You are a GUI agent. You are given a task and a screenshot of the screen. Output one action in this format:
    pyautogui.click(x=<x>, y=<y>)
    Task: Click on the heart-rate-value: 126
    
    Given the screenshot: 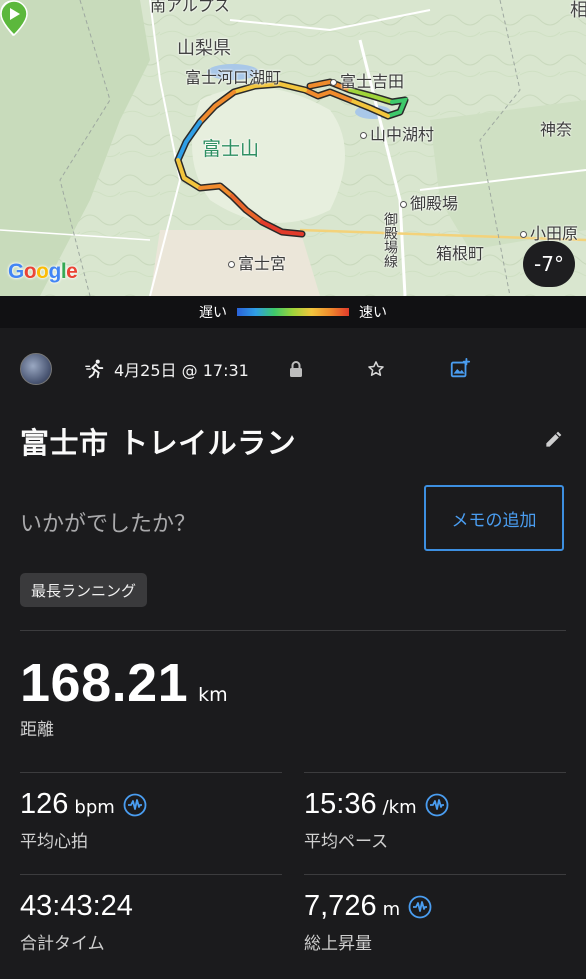 What is the action you would take?
    pyautogui.click(x=44, y=804)
    